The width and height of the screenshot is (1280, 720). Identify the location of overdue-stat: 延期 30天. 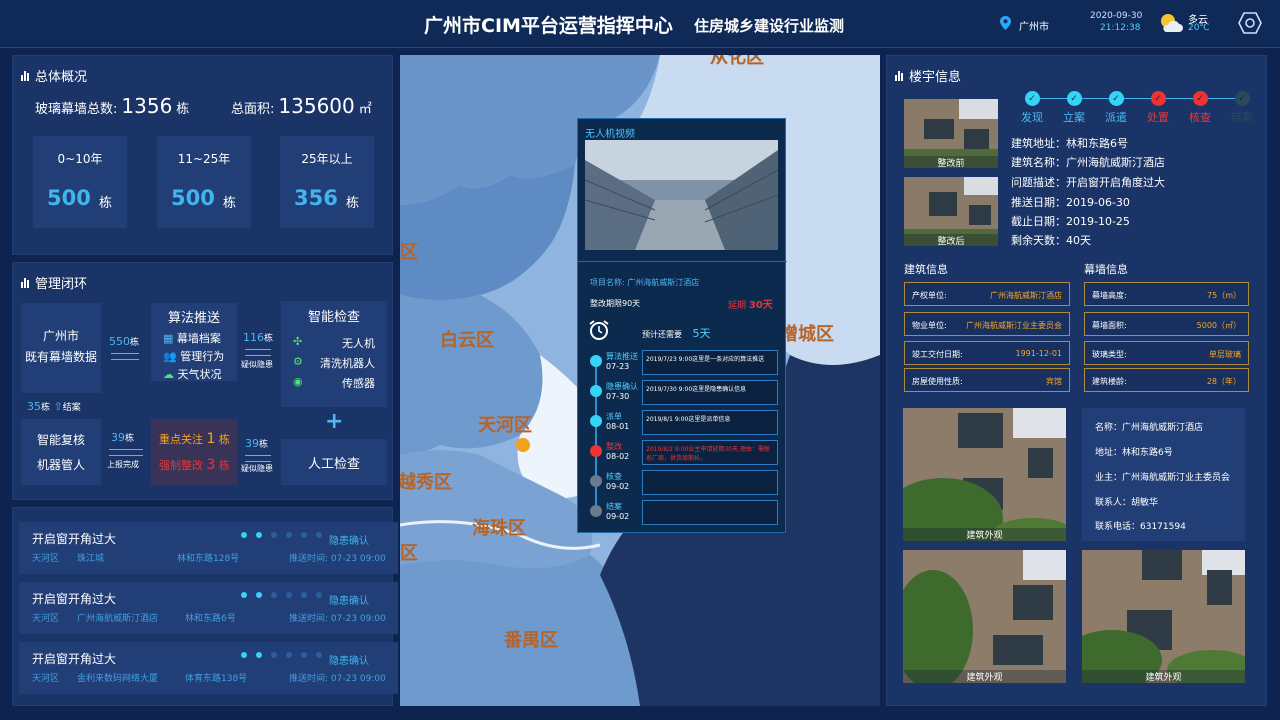
(750, 305).